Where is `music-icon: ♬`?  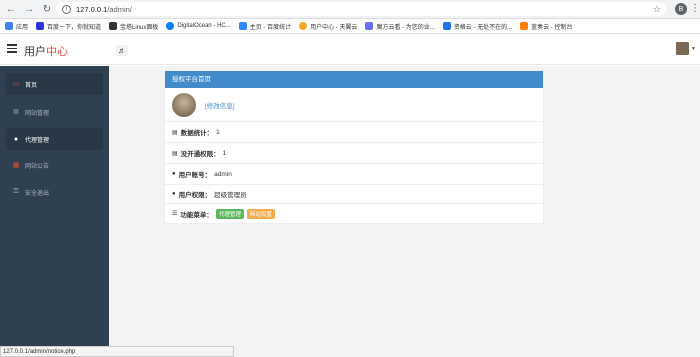
music-icon: ♬ is located at coordinates (122, 50).